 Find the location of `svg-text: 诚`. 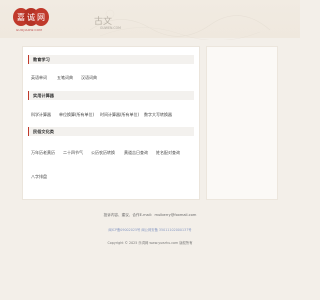

svg-text: 诚 is located at coordinates (31, 17).